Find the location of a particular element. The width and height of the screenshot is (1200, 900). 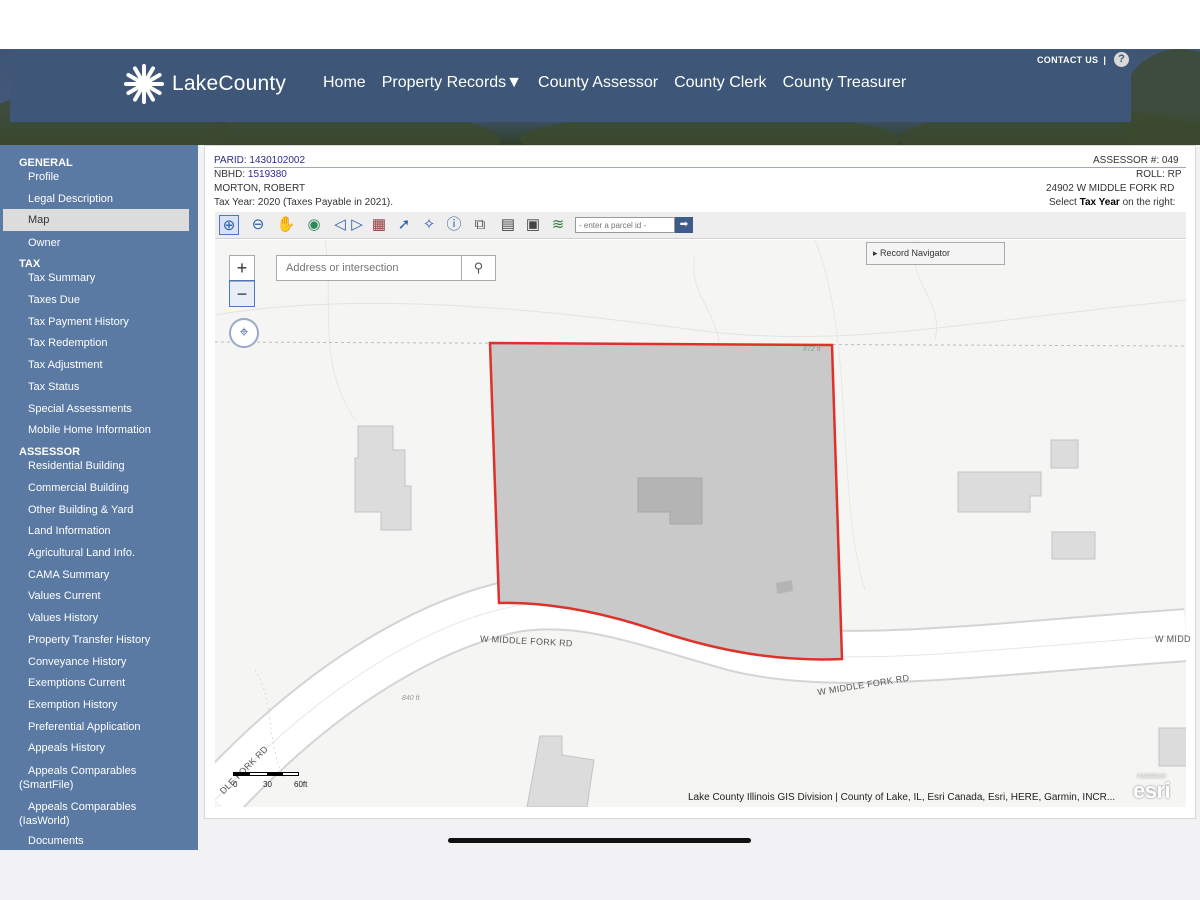

sidebar-item-values-current: Values Current is located at coordinates (64, 596).